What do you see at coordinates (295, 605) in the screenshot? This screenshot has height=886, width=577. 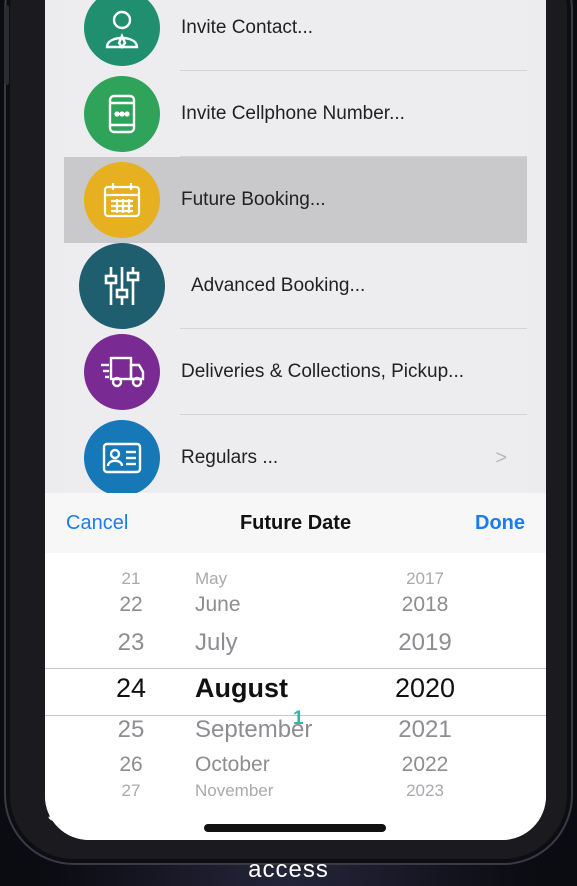 I see `month-option: June` at bounding box center [295, 605].